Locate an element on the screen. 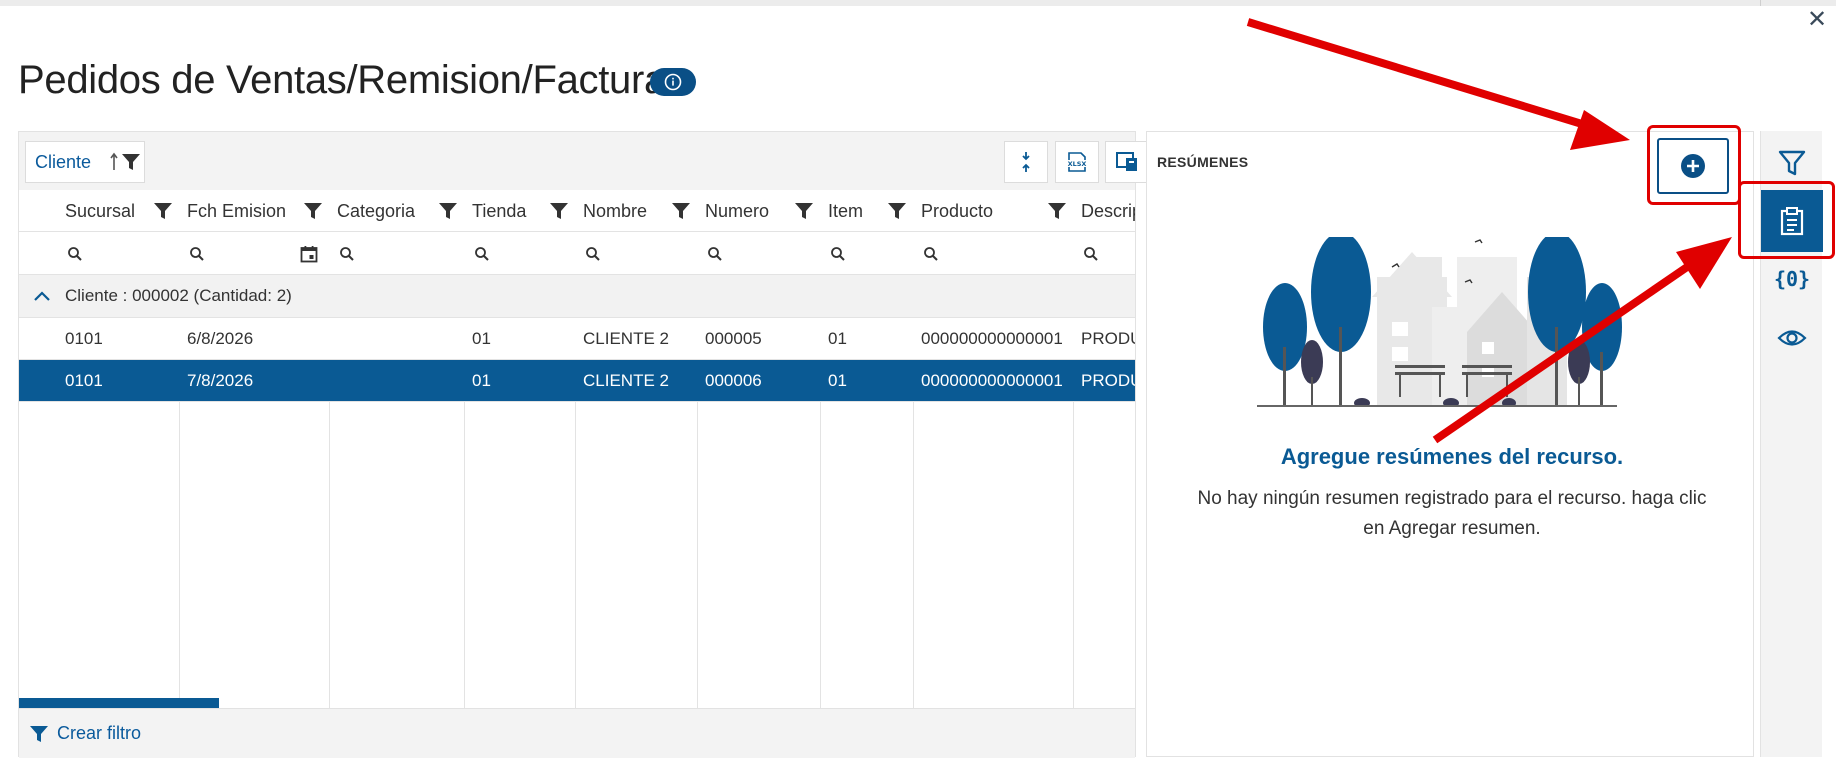  clipboard-icon is located at coordinates (1792, 221).